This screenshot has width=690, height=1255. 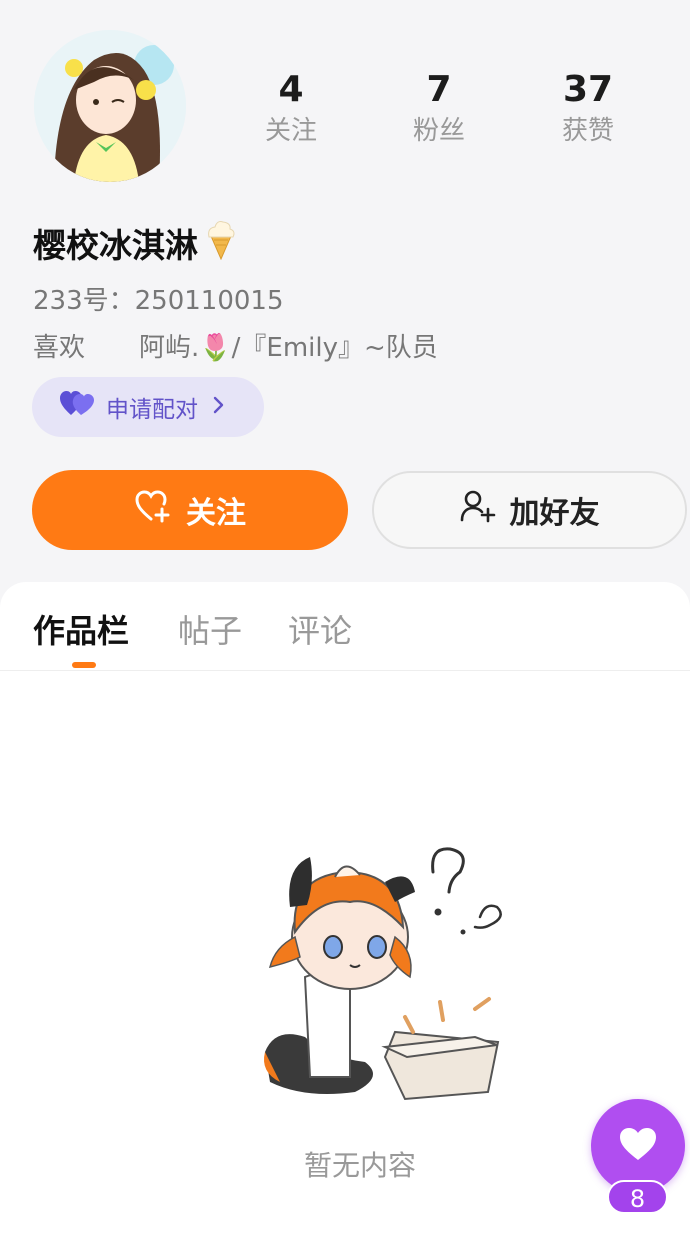 What do you see at coordinates (153, 510) in the screenshot?
I see `heart-plus-icon` at bounding box center [153, 510].